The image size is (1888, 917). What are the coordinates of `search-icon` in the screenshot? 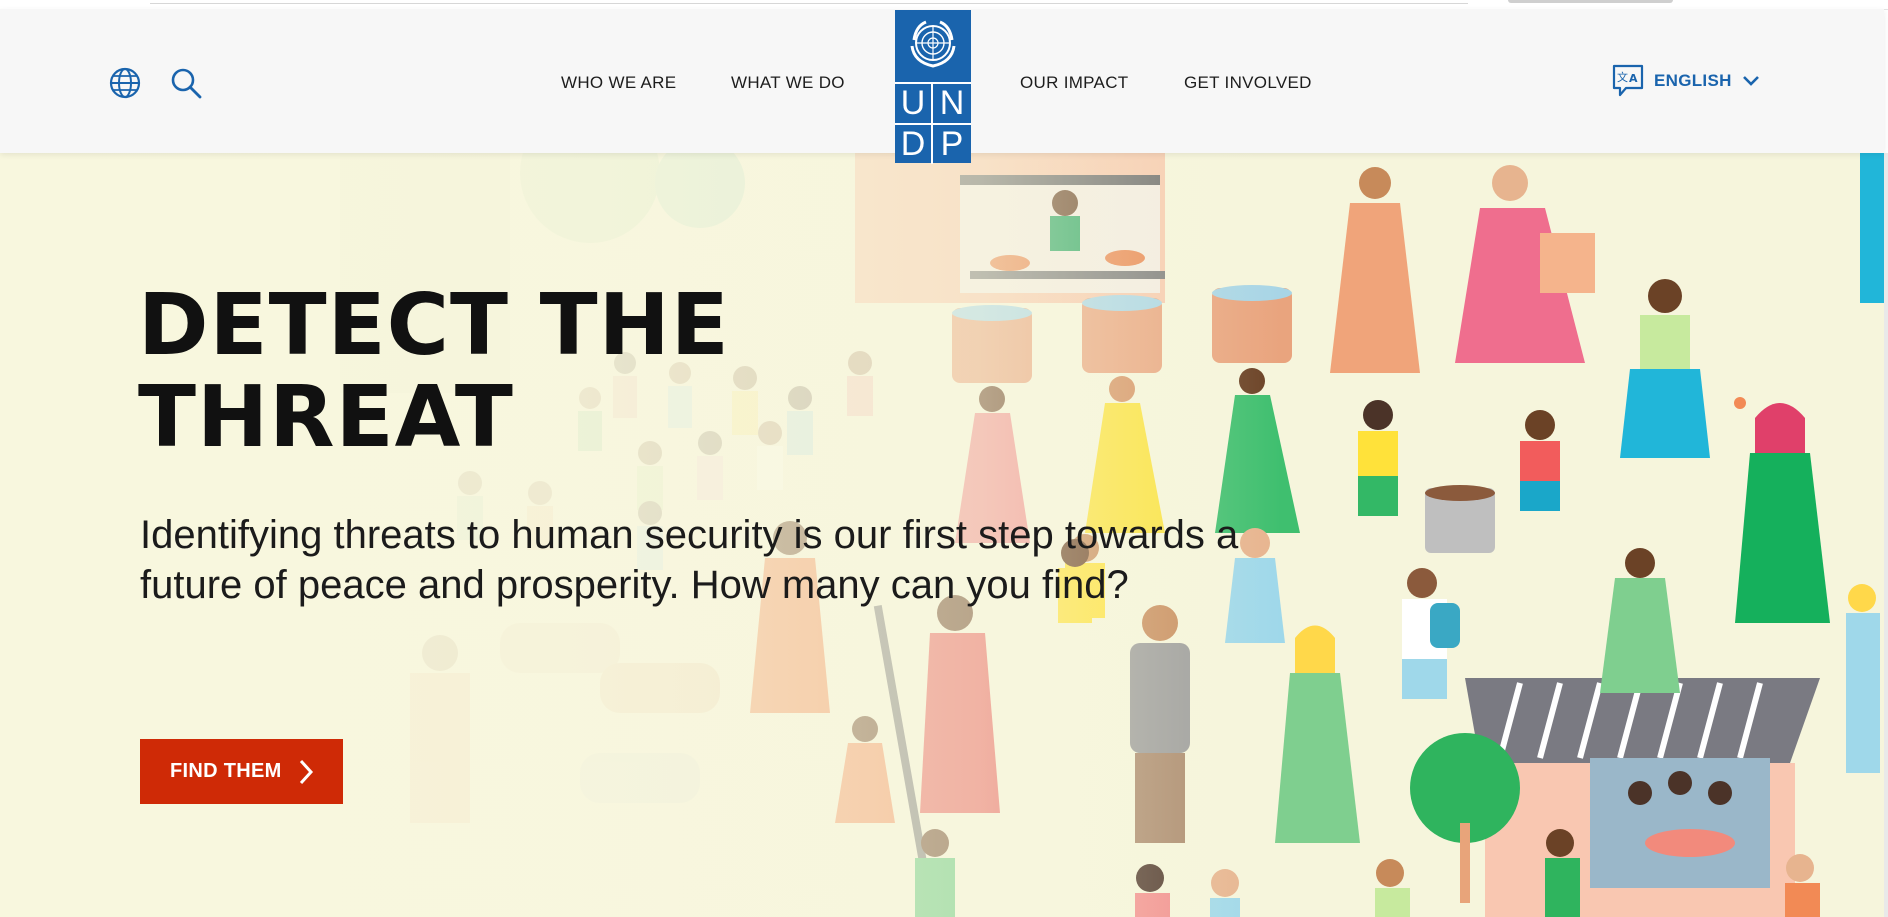 It's located at (186, 83).